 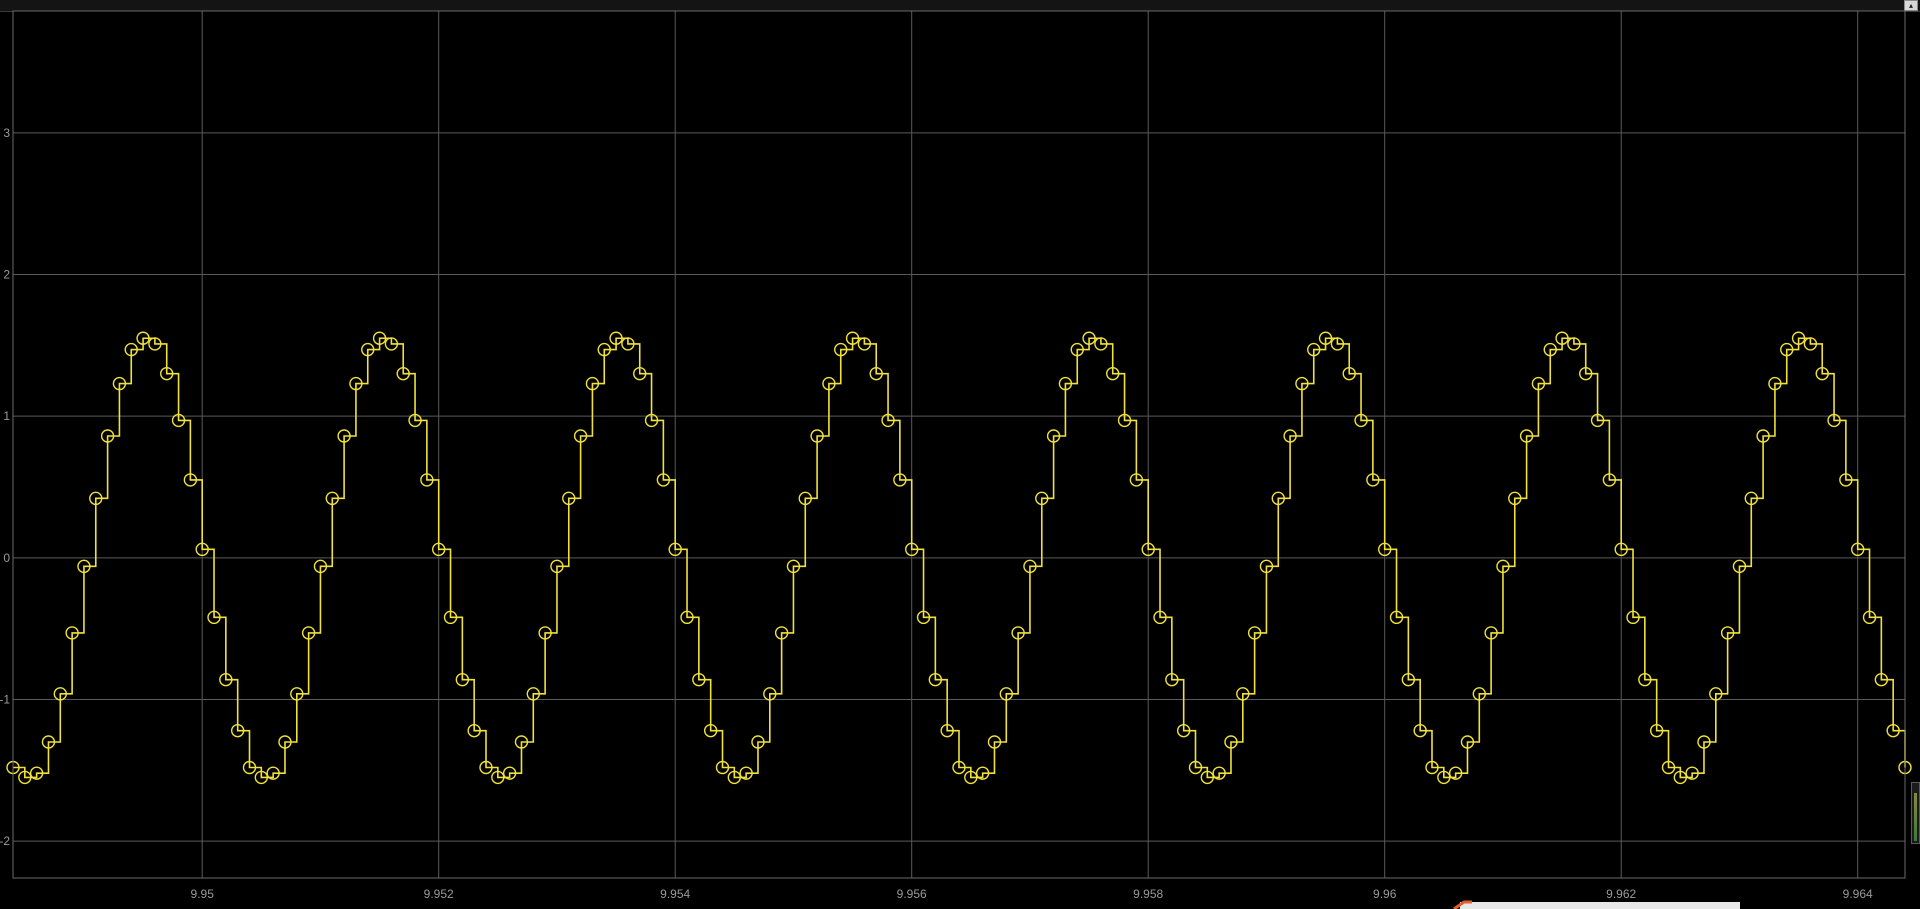 What do you see at coordinates (1148, 894) in the screenshot?
I see `x-tick-label: 9.958` at bounding box center [1148, 894].